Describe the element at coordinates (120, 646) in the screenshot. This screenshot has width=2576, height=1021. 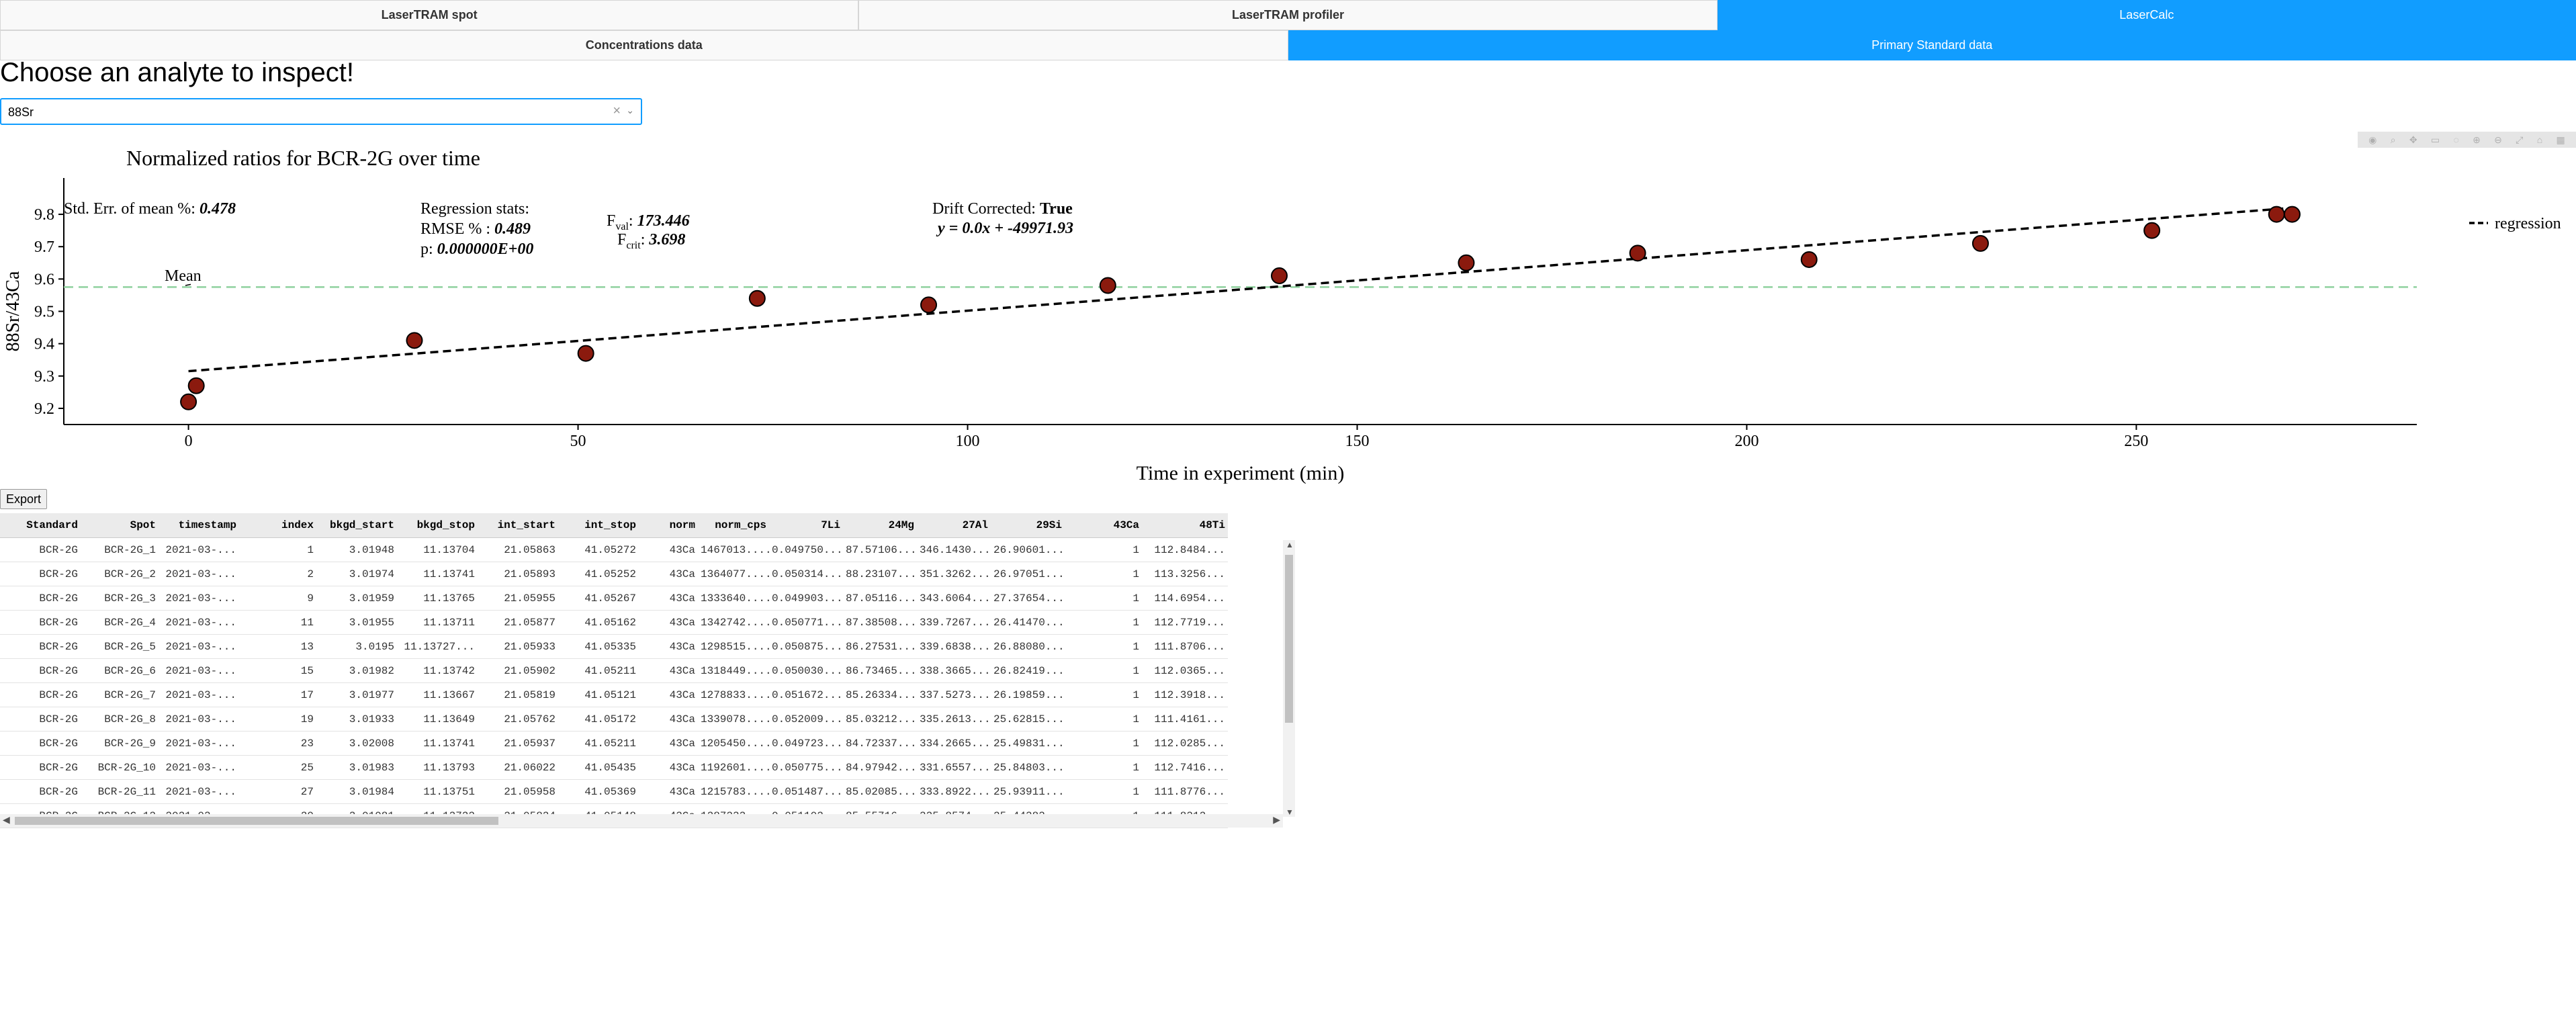
I see `table-cell: BCR-2G_5` at that location.